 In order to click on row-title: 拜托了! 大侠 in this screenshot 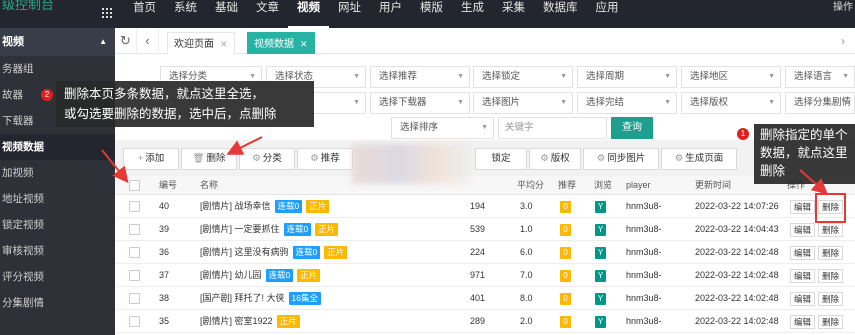, I will do `click(260, 298)`.